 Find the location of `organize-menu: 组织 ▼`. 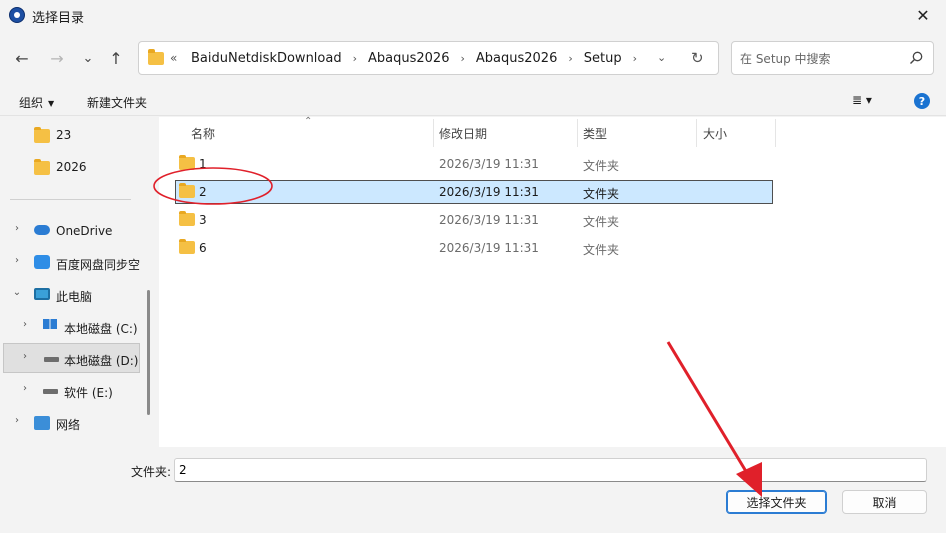

organize-menu: 组织 ▼ is located at coordinates (36, 102).